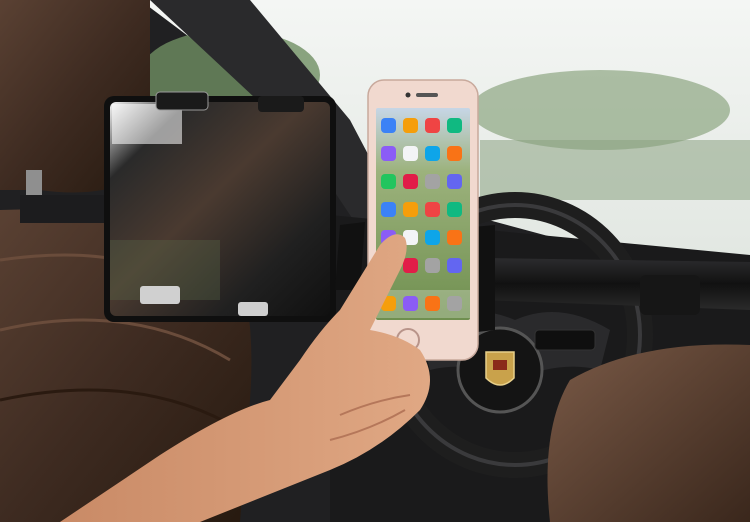 This screenshot has height=522, width=750. I want to click on car-emblem, so click(500, 368).